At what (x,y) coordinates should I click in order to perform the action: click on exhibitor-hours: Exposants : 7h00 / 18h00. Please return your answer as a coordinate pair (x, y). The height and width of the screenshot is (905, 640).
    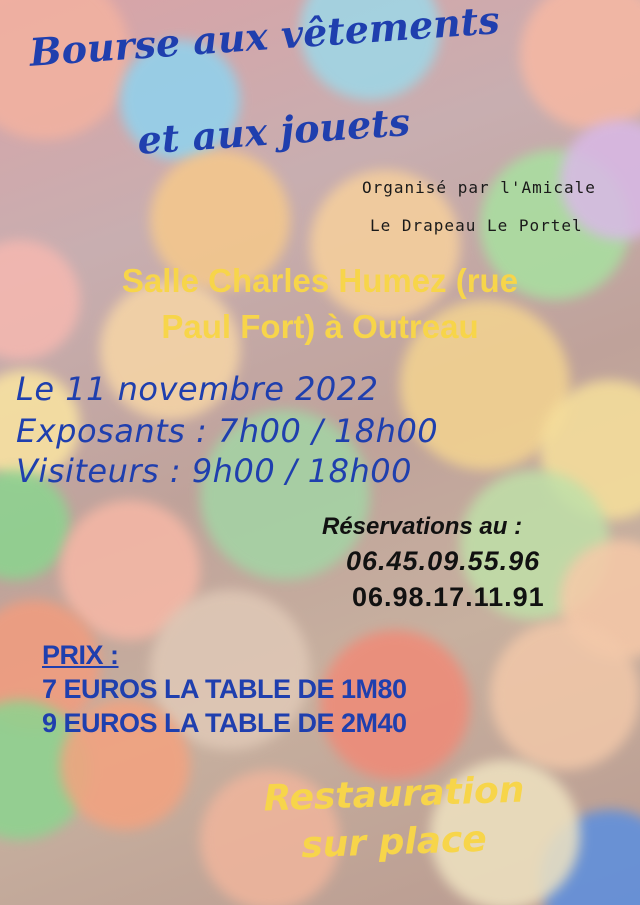
    Looking at the image, I should click on (227, 431).